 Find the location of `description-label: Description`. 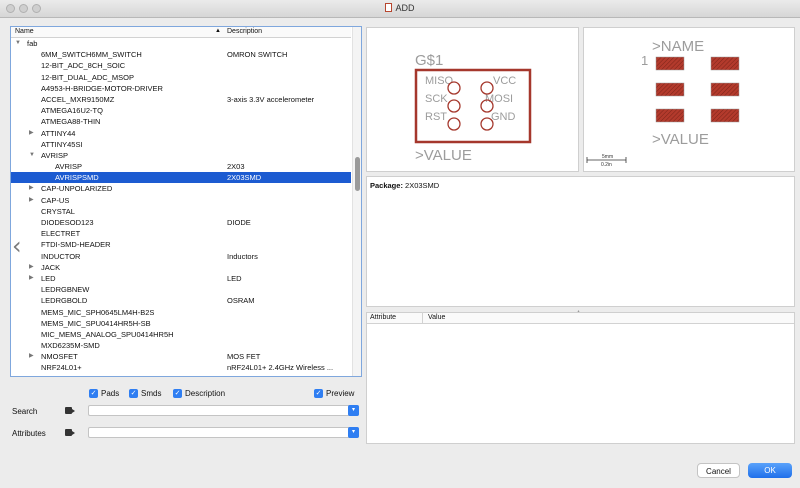

description-label: Description is located at coordinates (205, 393).